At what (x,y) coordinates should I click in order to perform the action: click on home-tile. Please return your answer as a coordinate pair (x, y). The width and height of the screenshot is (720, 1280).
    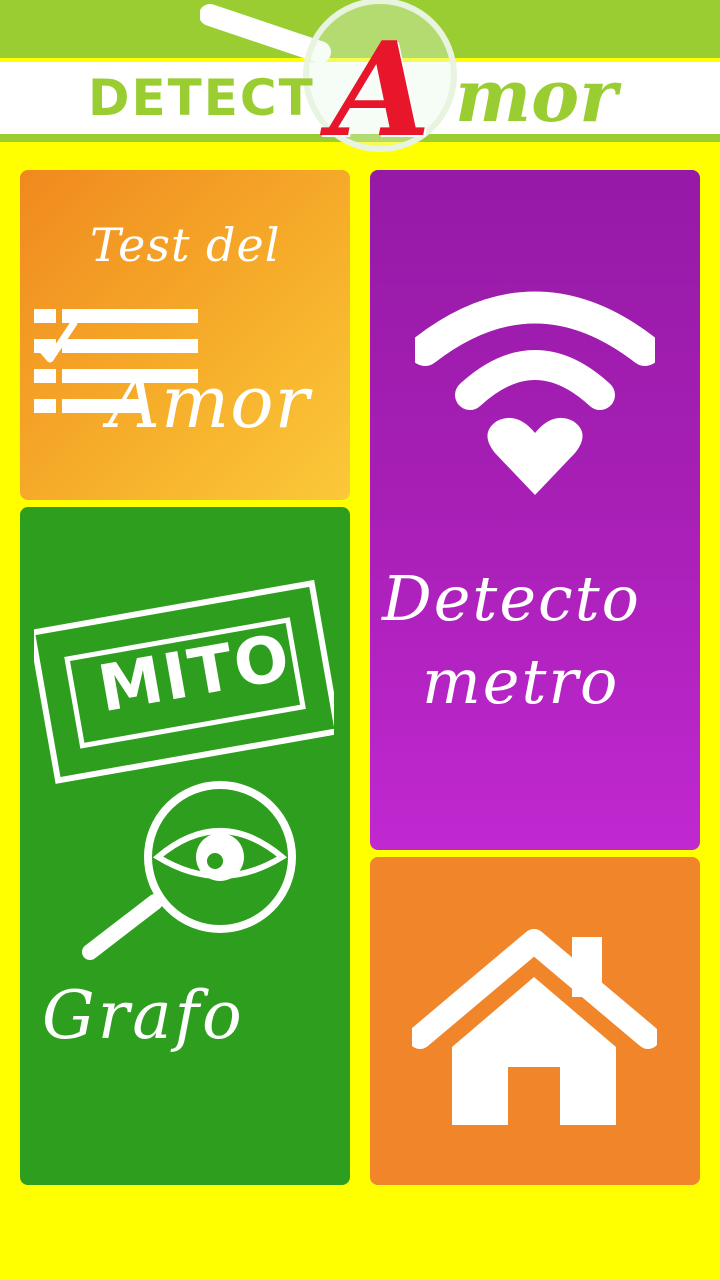
    Looking at the image, I should click on (535, 1021).